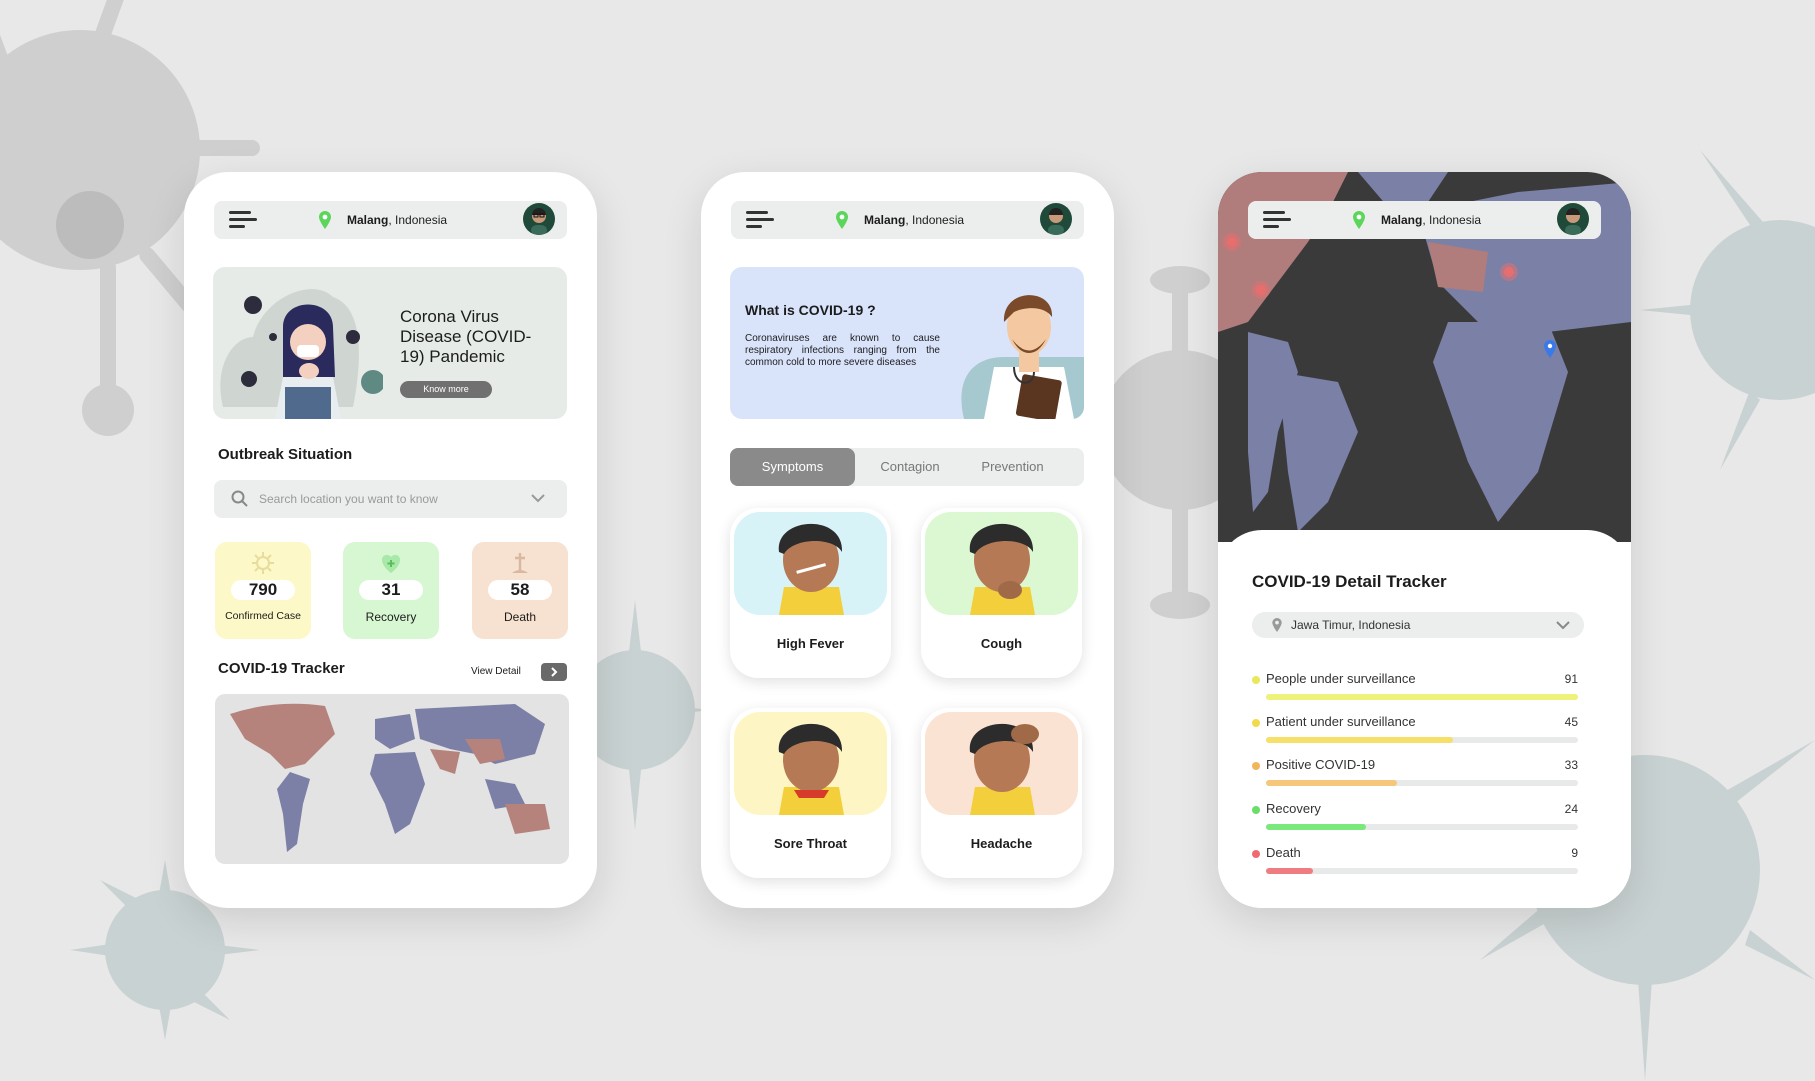 This screenshot has height=1081, width=1815. Describe the element at coordinates (1001, 643) in the screenshot. I see `symptom-label: Cough` at that location.